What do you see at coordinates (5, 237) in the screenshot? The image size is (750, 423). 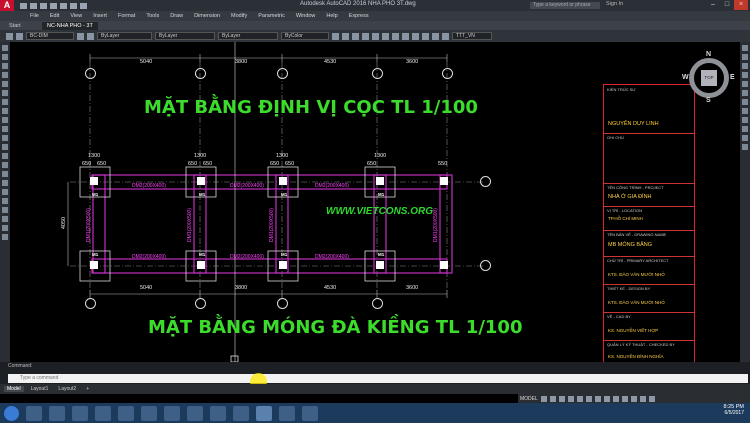 I see `offset-icon` at bounding box center [5, 237].